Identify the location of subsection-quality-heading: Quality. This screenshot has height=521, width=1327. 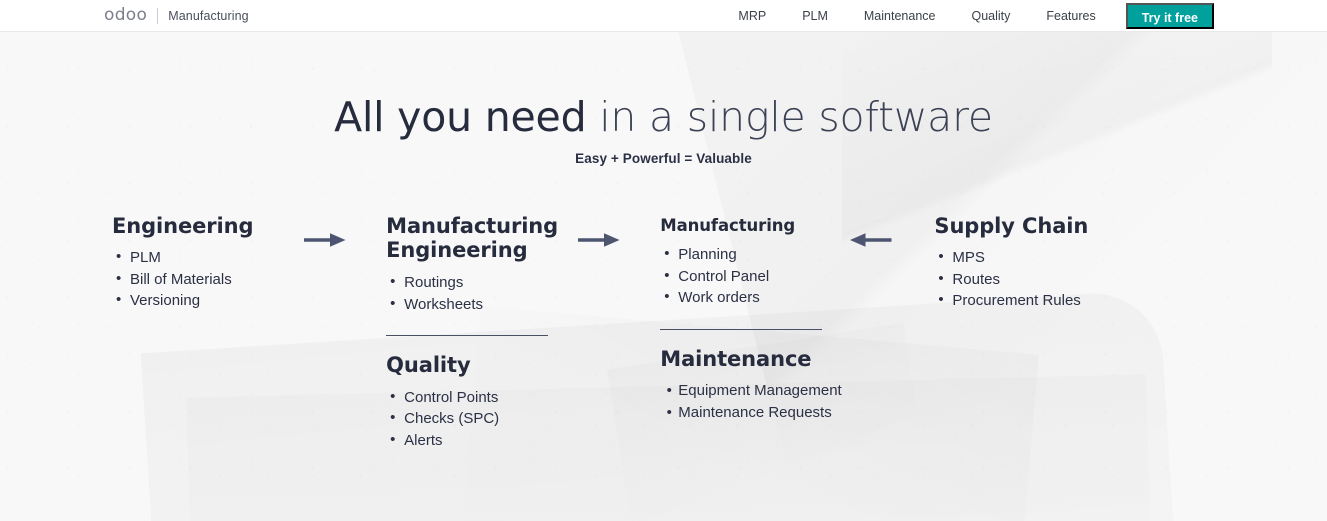
(428, 365).